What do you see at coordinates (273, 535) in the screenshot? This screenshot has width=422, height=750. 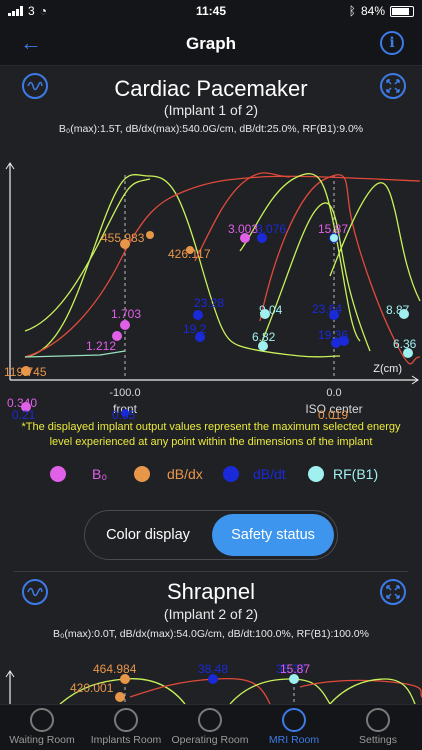 I see `safety-status-tab: Safety status` at bounding box center [273, 535].